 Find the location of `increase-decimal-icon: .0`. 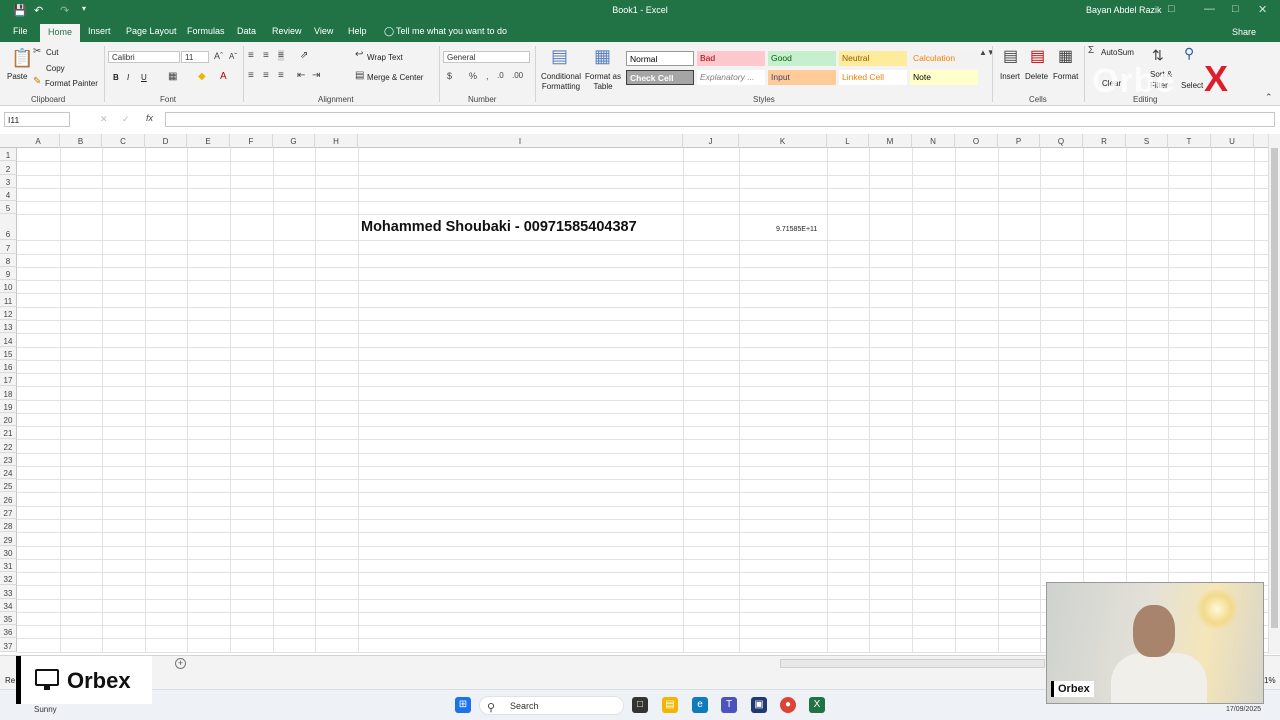

increase-decimal-icon: .0 is located at coordinates (500, 75).